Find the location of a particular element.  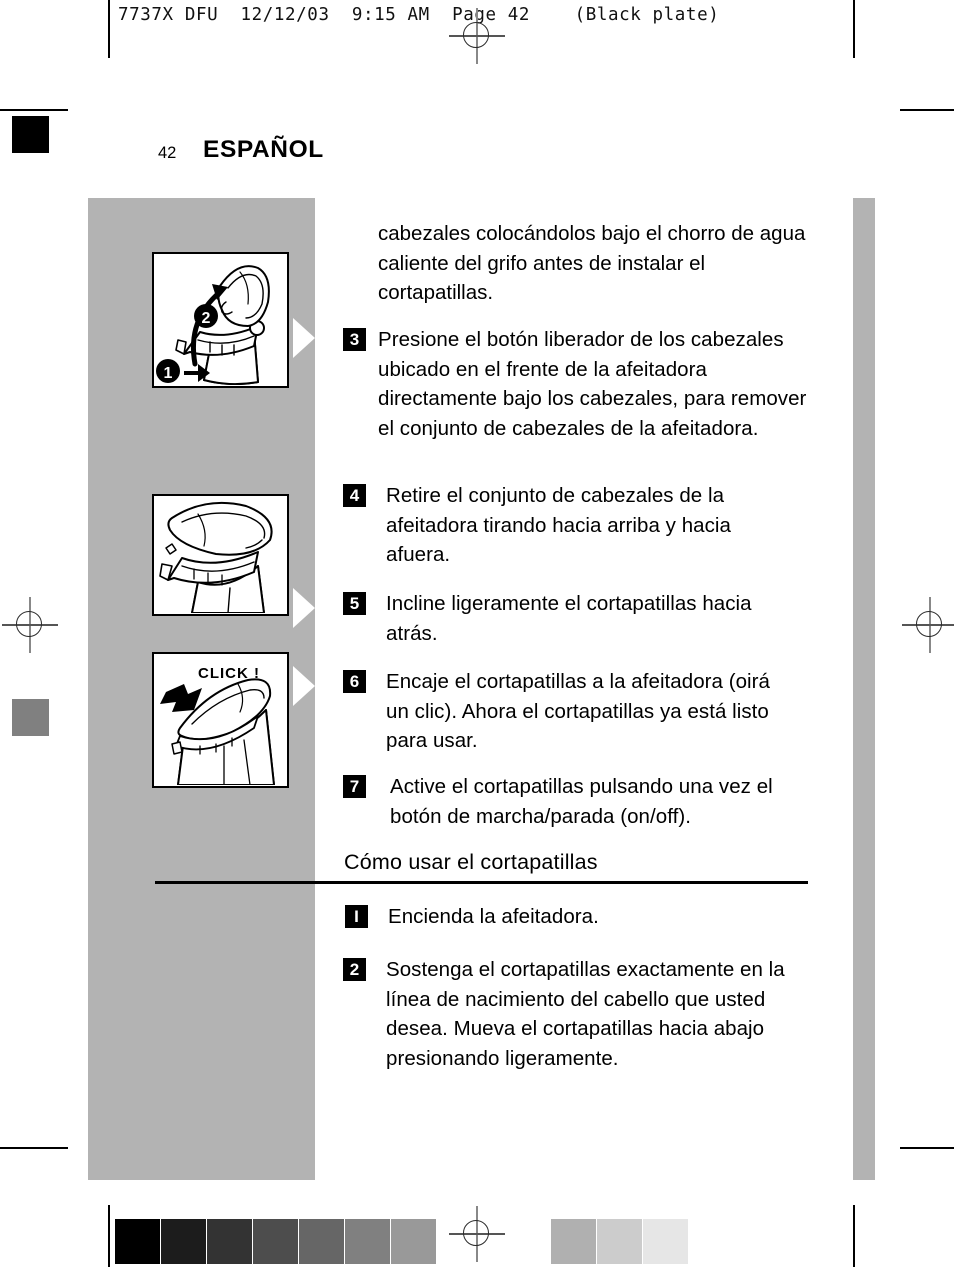

callout-number-1: 1 is located at coordinates (168, 371).